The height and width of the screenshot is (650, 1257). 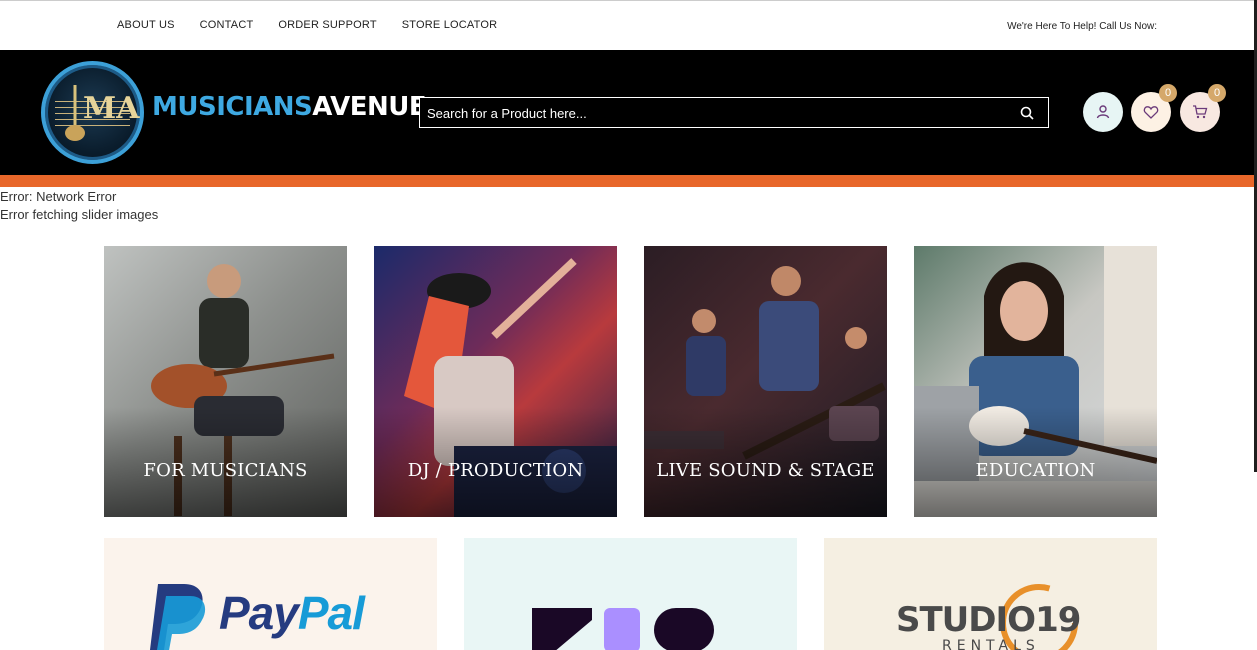 I want to click on logo-word-musicians: MUSICIANS, so click(x=232, y=107).